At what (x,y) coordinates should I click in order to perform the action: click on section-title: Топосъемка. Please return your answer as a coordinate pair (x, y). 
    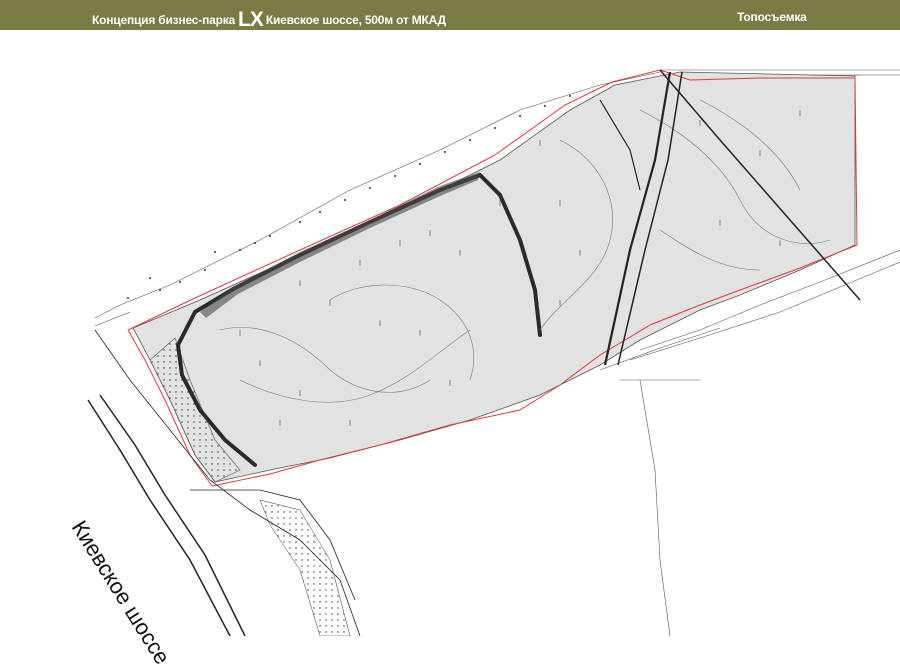
    Looking at the image, I should click on (772, 17).